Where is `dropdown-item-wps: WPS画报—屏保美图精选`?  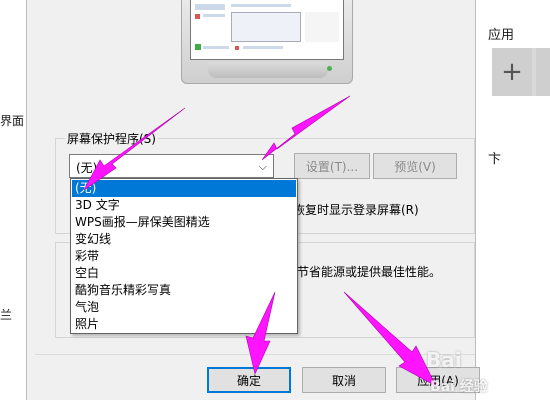
dropdown-item-wps: WPS画报—屏保美图精选 is located at coordinates (184, 222).